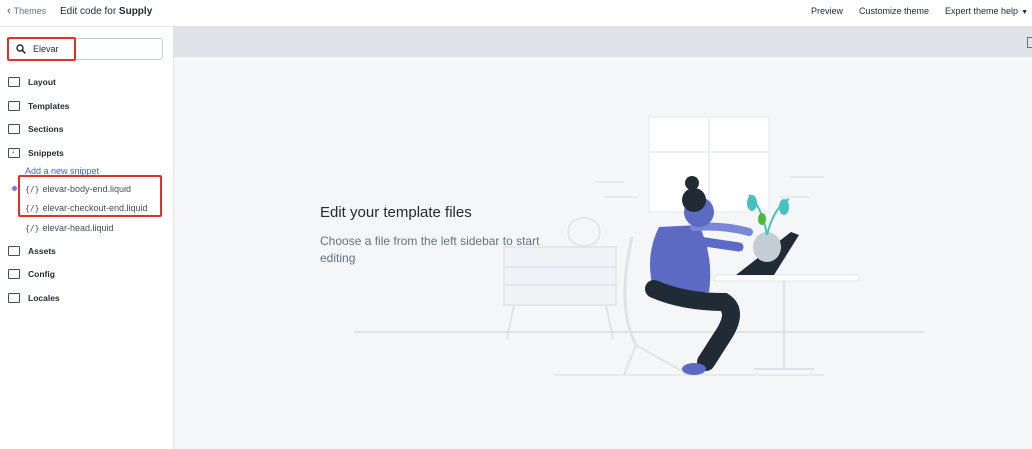  I want to click on folder-label: Snippets, so click(46, 153).